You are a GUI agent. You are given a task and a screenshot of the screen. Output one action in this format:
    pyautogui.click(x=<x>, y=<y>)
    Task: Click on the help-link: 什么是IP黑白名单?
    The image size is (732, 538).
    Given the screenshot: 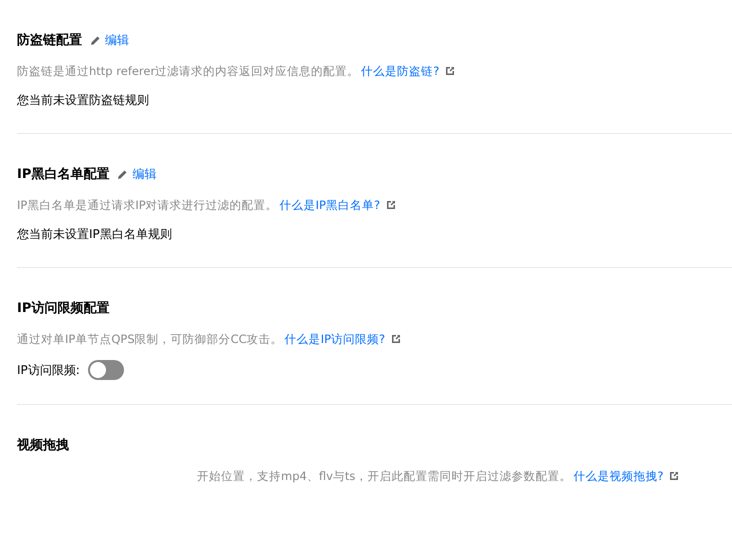 What is the action you would take?
    pyautogui.click(x=330, y=205)
    